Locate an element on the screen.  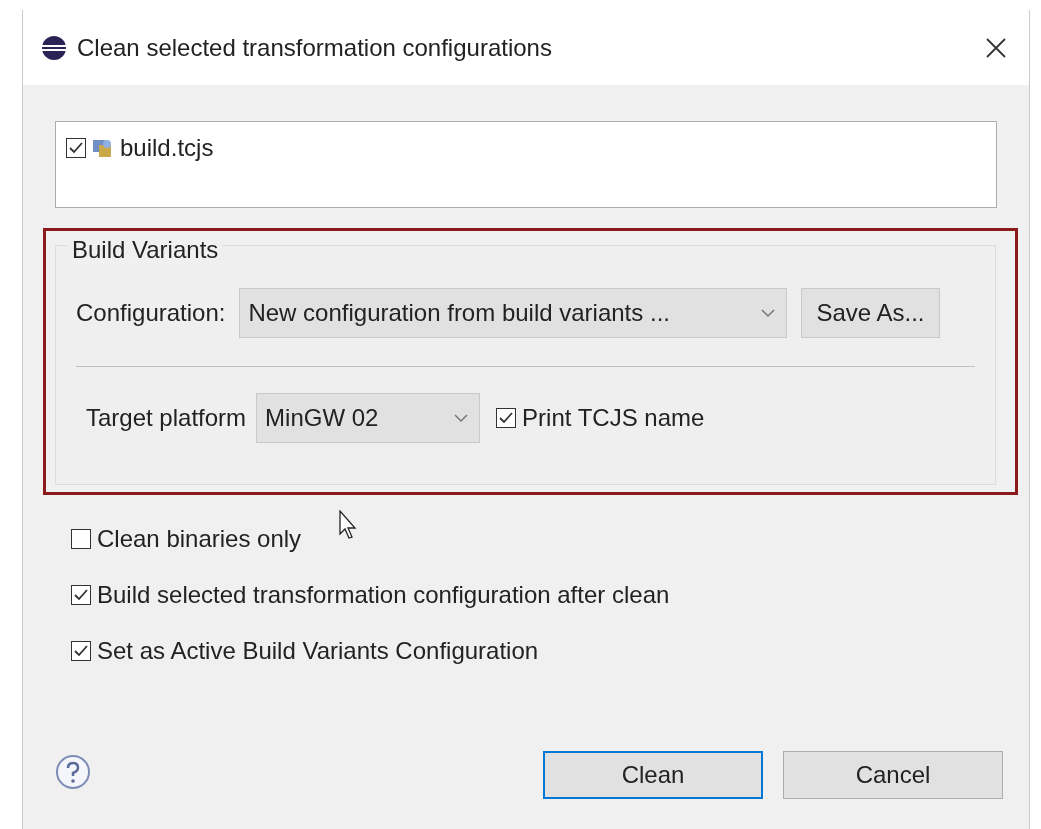
checkbox-label: Print TCJS name is located at coordinates (613, 418).